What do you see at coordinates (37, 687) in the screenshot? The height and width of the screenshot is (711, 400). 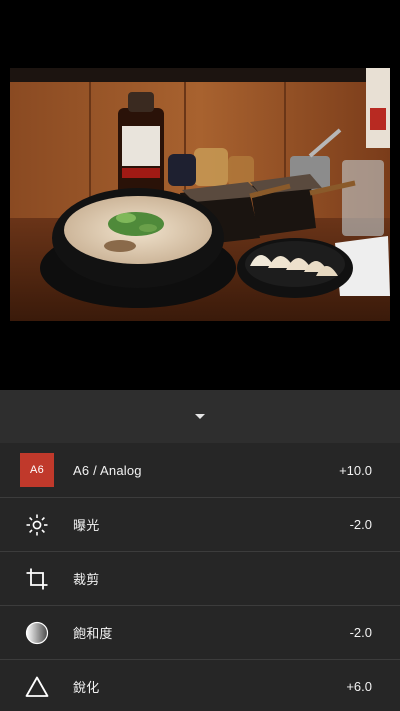 I see `triangle-icon` at bounding box center [37, 687].